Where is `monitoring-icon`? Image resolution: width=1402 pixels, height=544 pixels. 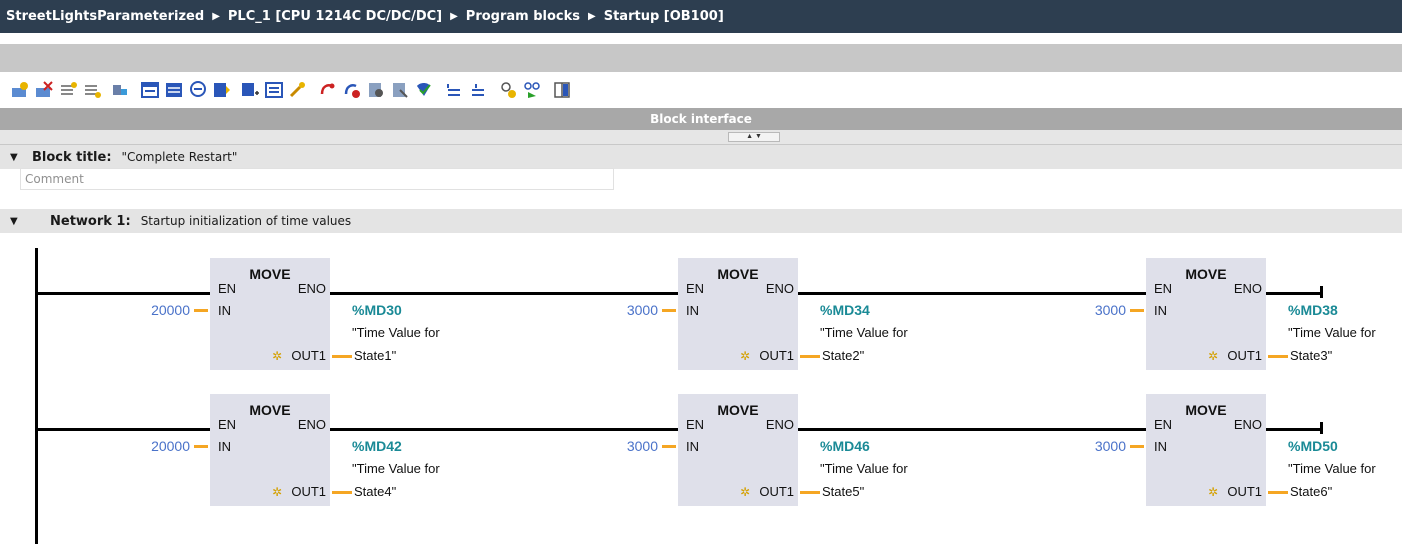
monitoring-icon is located at coordinates (508, 90).